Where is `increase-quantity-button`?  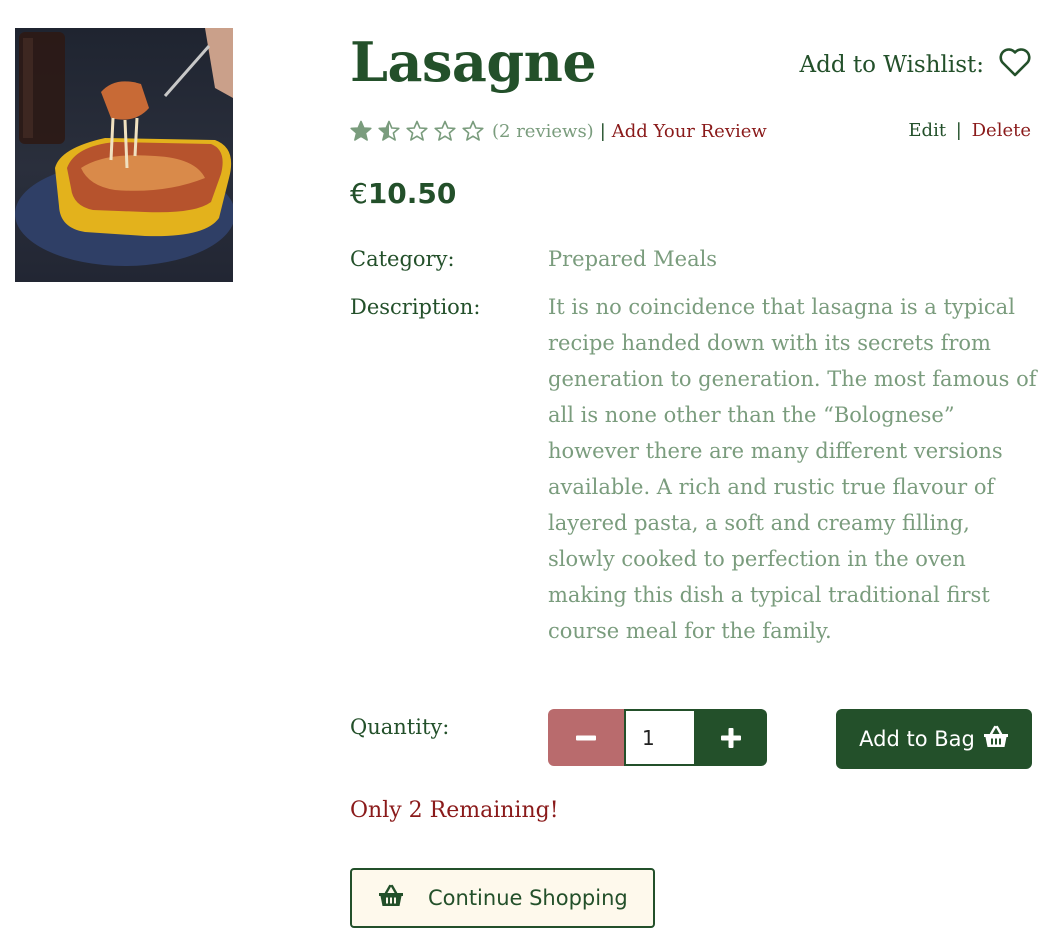 increase-quantity-button is located at coordinates (730, 737).